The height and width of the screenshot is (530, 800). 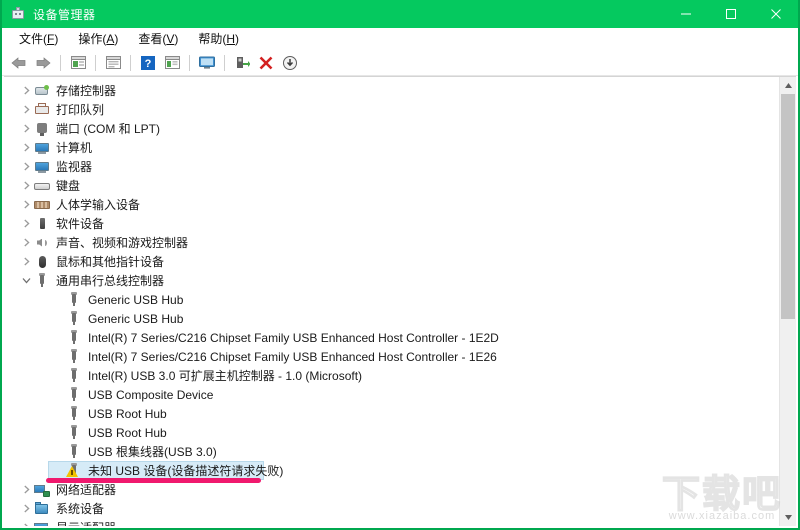 I want to click on annotation-underline, so click(x=153, y=480).